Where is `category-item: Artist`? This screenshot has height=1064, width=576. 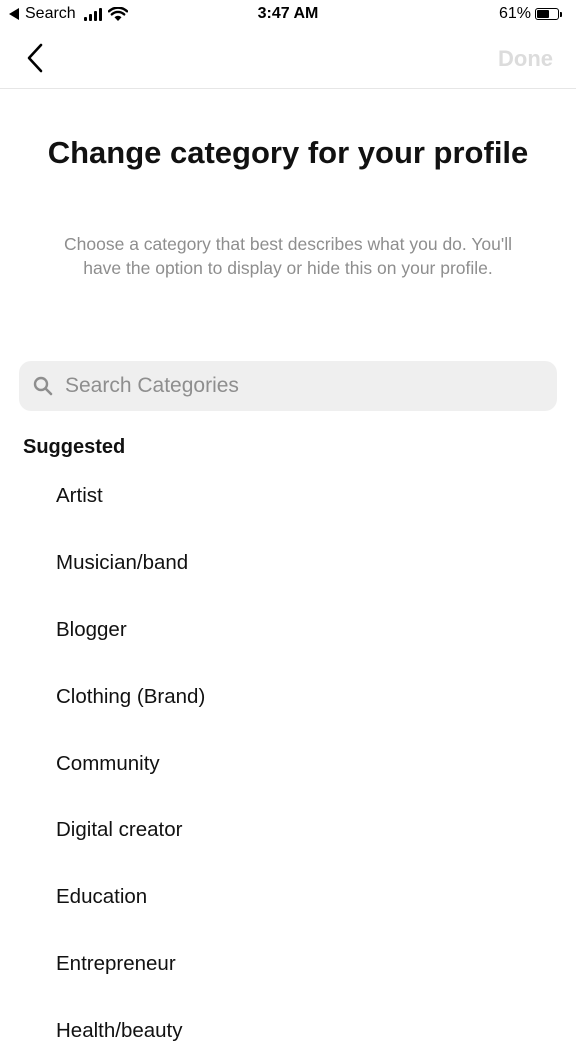 category-item: Artist is located at coordinates (288, 496).